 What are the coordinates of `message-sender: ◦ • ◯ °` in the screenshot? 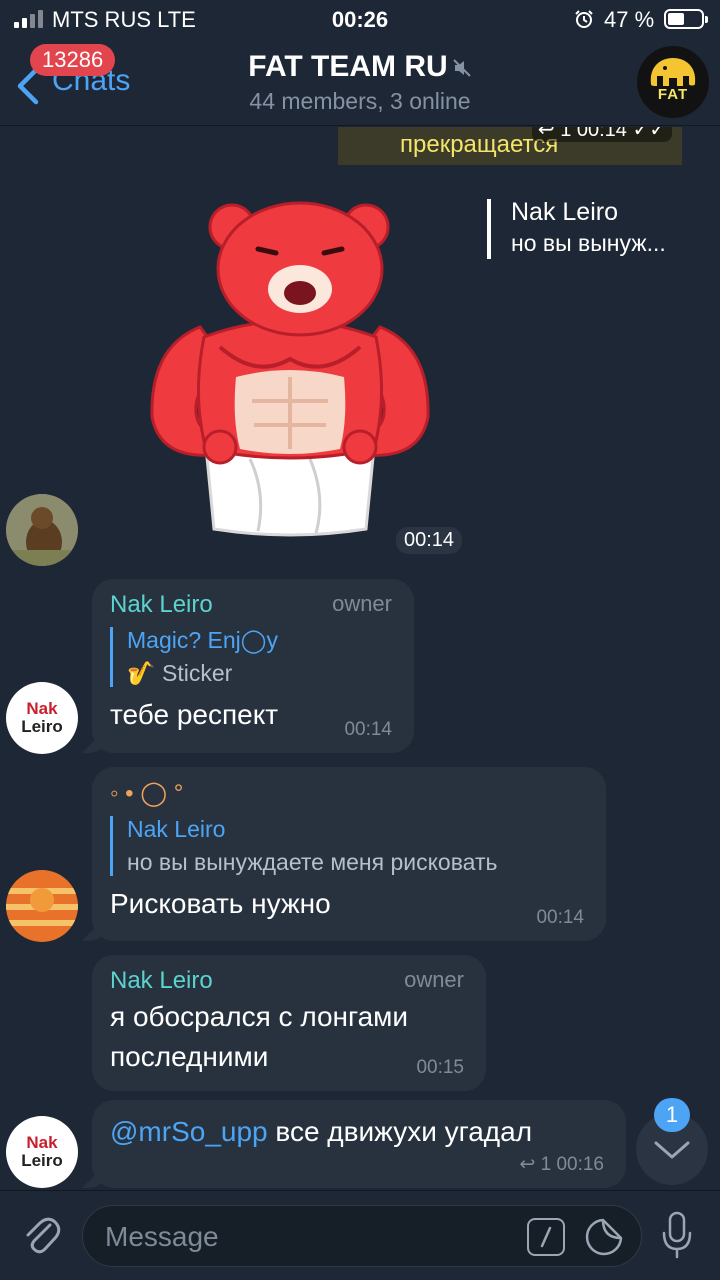 It's located at (348, 793).